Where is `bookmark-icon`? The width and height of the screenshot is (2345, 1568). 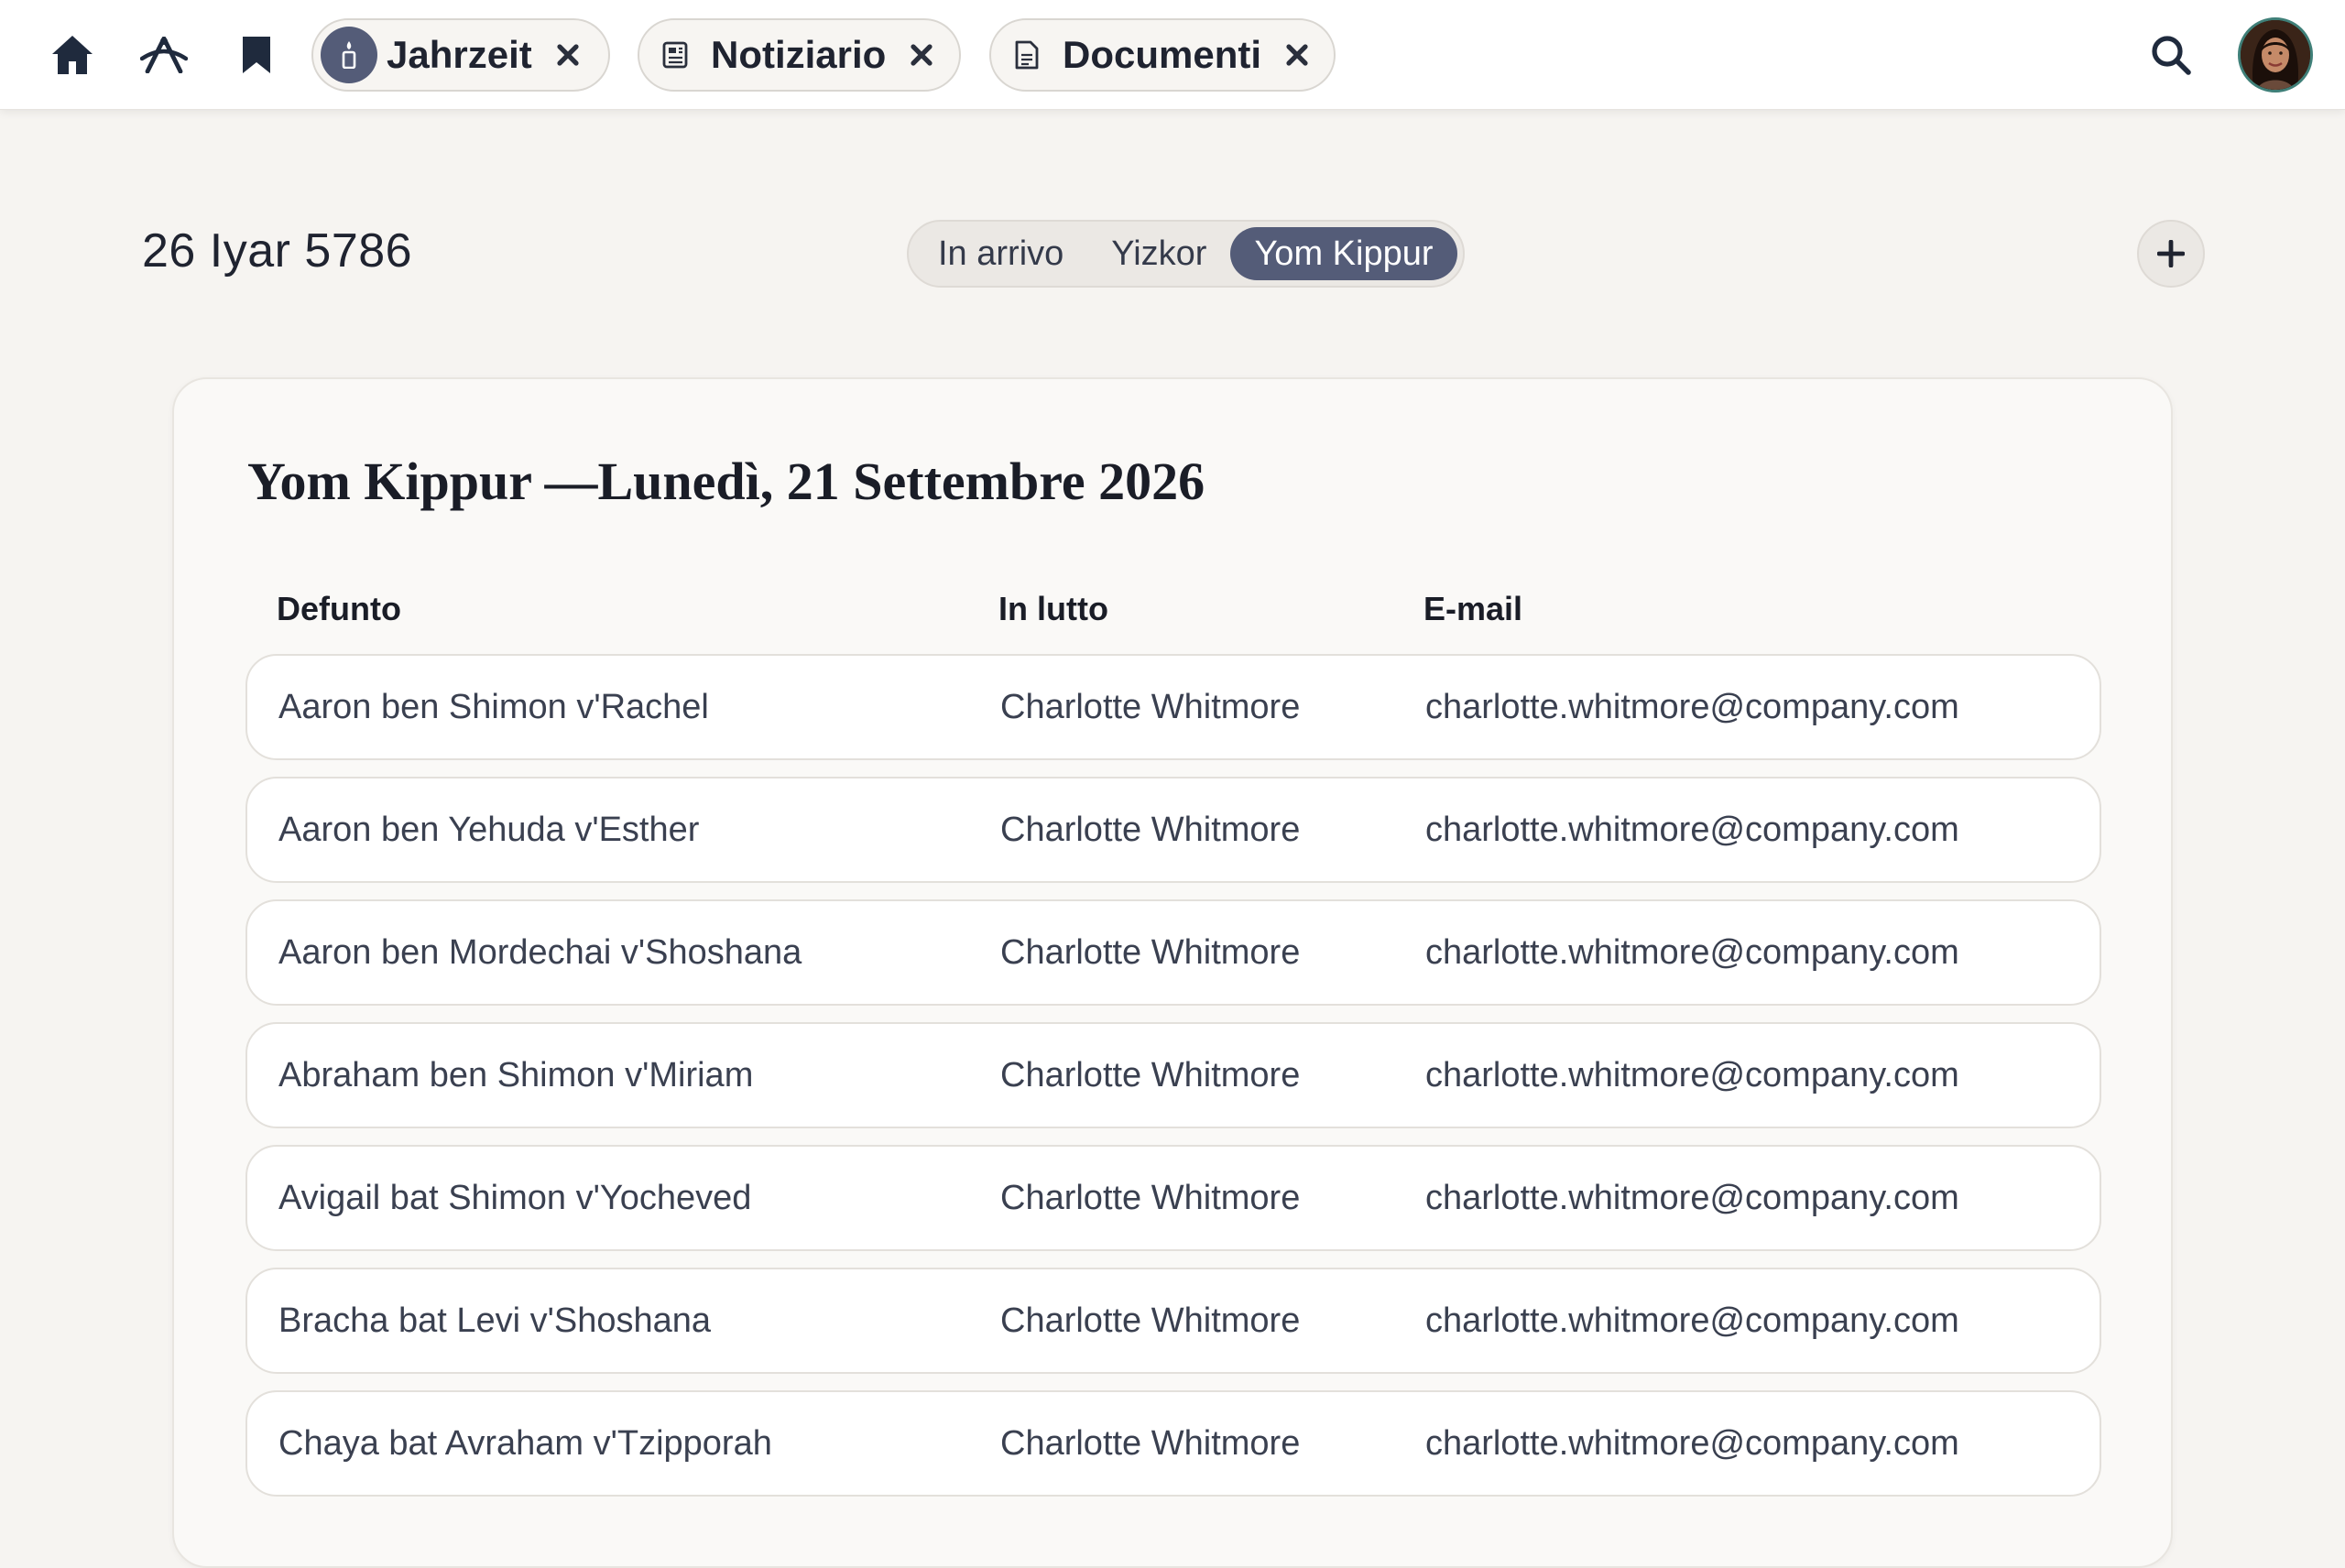 bookmark-icon is located at coordinates (256, 54).